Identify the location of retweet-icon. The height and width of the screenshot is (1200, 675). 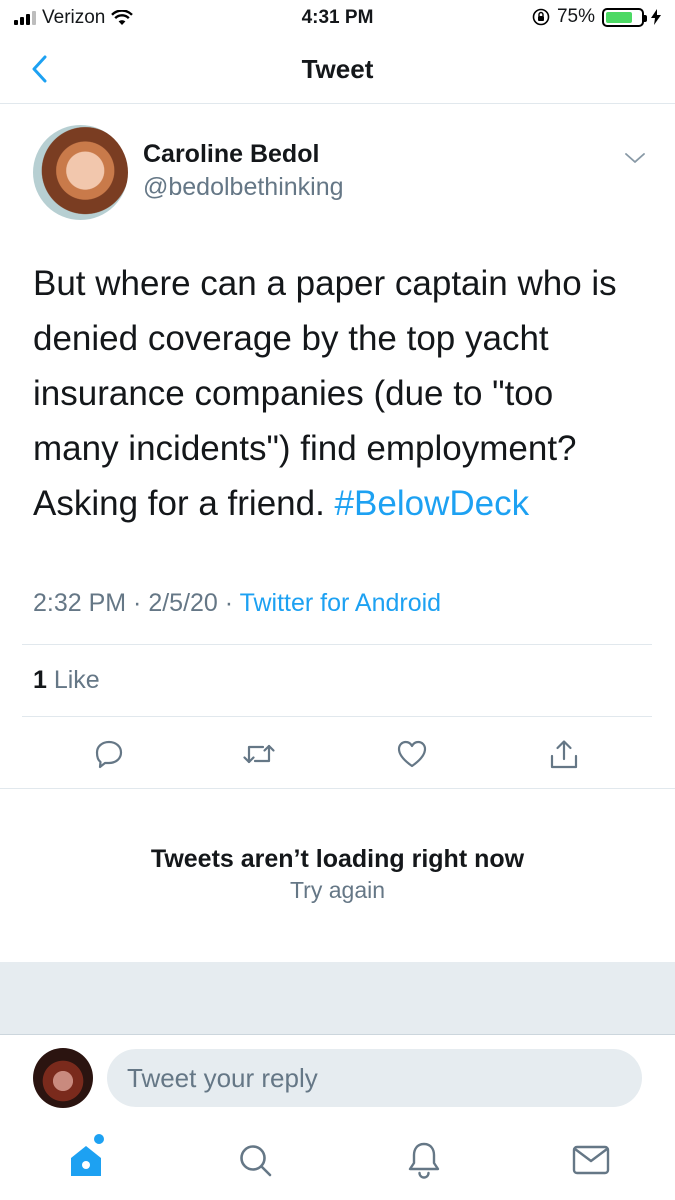
(259, 754).